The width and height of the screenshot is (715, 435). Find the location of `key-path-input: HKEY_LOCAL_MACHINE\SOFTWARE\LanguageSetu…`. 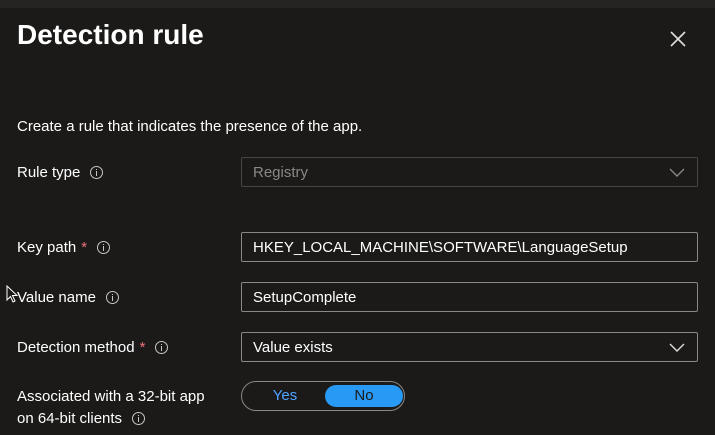

key-path-input: HKEY_LOCAL_MACHINE\SOFTWARE\LanguageSetu… is located at coordinates (469, 247).